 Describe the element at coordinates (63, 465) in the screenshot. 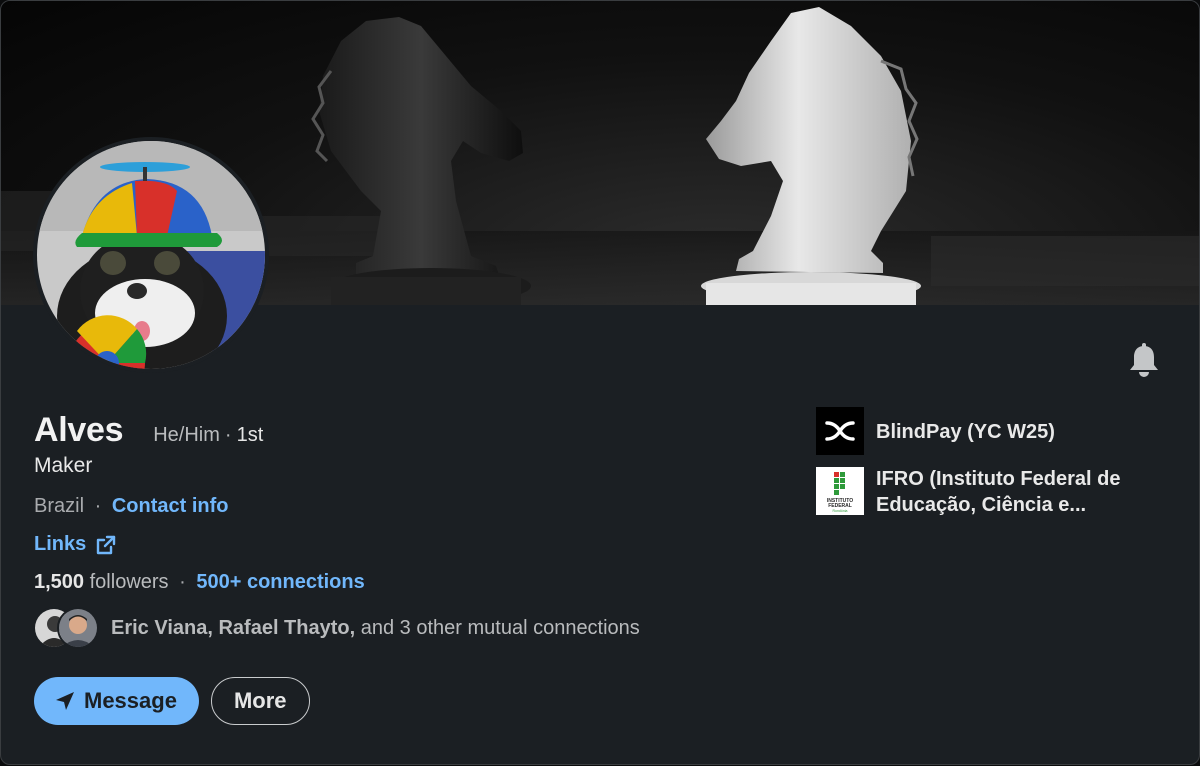

I see `profile-headline: Maker` at that location.